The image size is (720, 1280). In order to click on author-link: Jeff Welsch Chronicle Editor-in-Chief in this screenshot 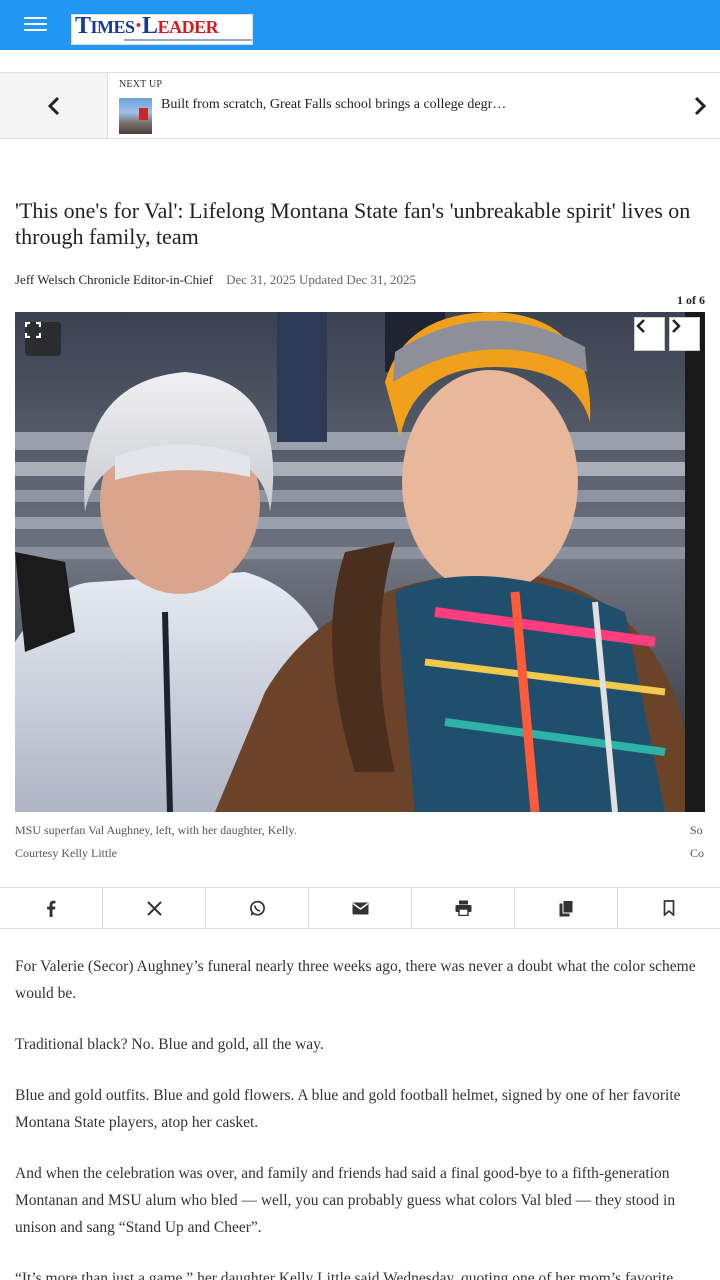, I will do `click(114, 279)`.